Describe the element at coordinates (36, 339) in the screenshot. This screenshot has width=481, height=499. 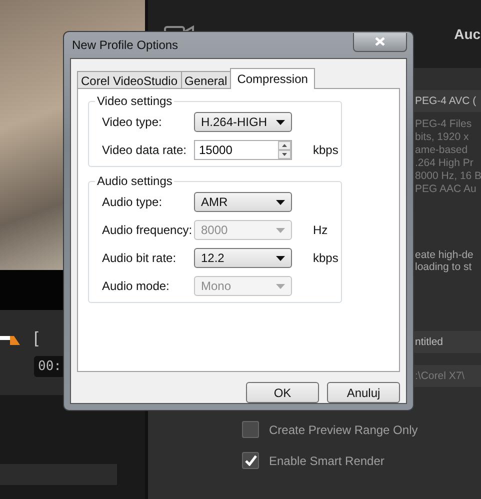
I see `mark-in-bracket: [` at that location.